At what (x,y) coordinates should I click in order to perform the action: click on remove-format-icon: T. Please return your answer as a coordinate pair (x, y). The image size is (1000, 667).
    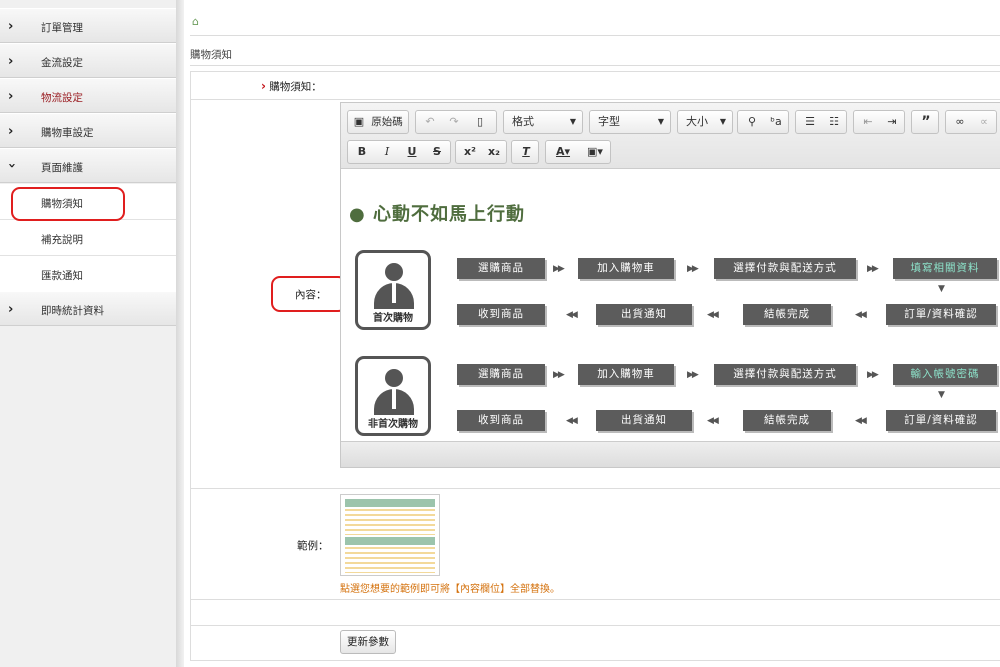
    Looking at the image, I should click on (526, 151).